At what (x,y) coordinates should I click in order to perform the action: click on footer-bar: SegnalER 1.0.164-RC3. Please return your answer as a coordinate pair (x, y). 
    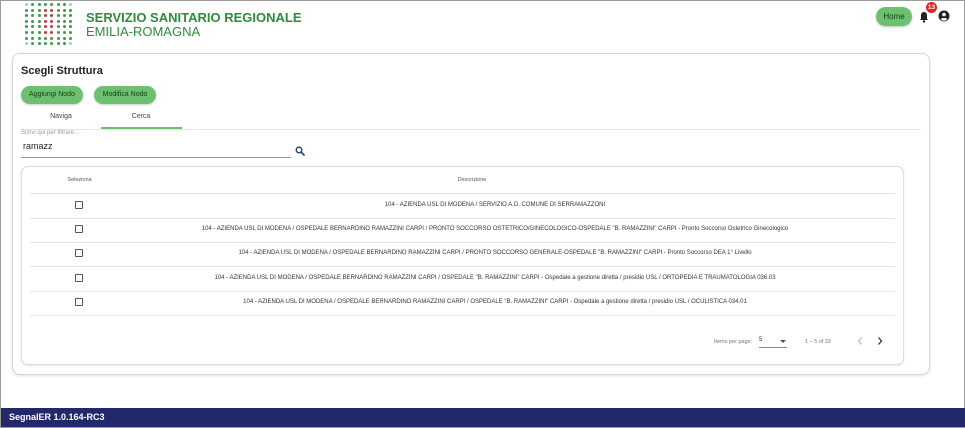
    Looking at the image, I should click on (483, 417).